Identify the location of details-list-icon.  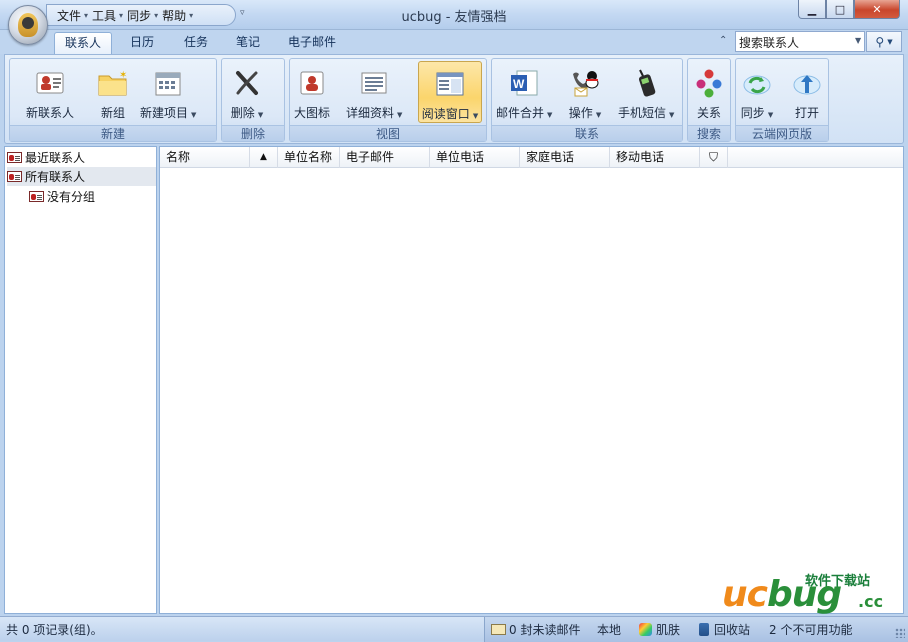
(374, 83).